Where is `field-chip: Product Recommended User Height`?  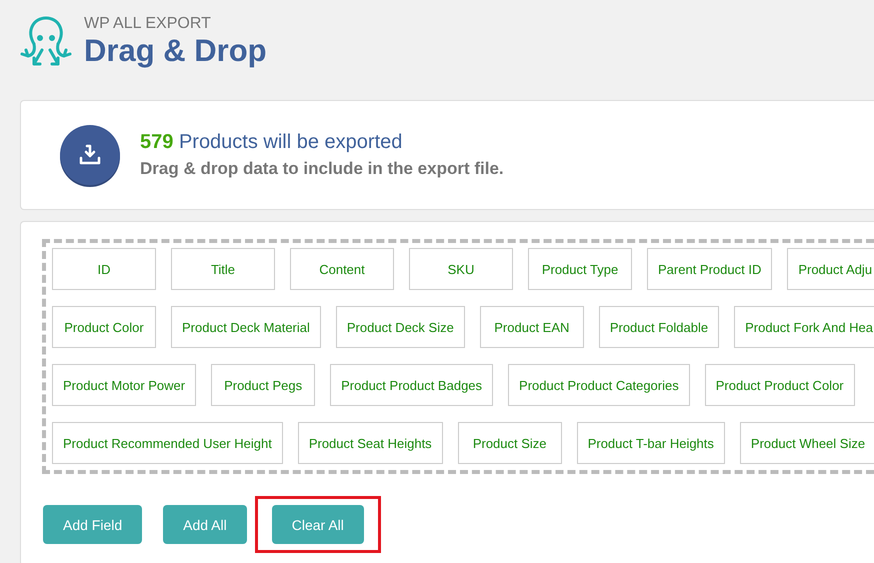
field-chip: Product Recommended User Height is located at coordinates (167, 443).